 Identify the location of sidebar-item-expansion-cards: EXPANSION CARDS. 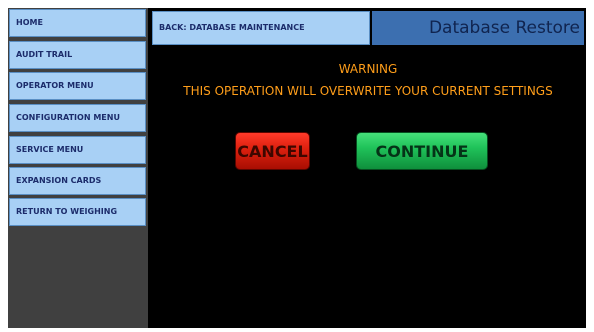
(77, 181).